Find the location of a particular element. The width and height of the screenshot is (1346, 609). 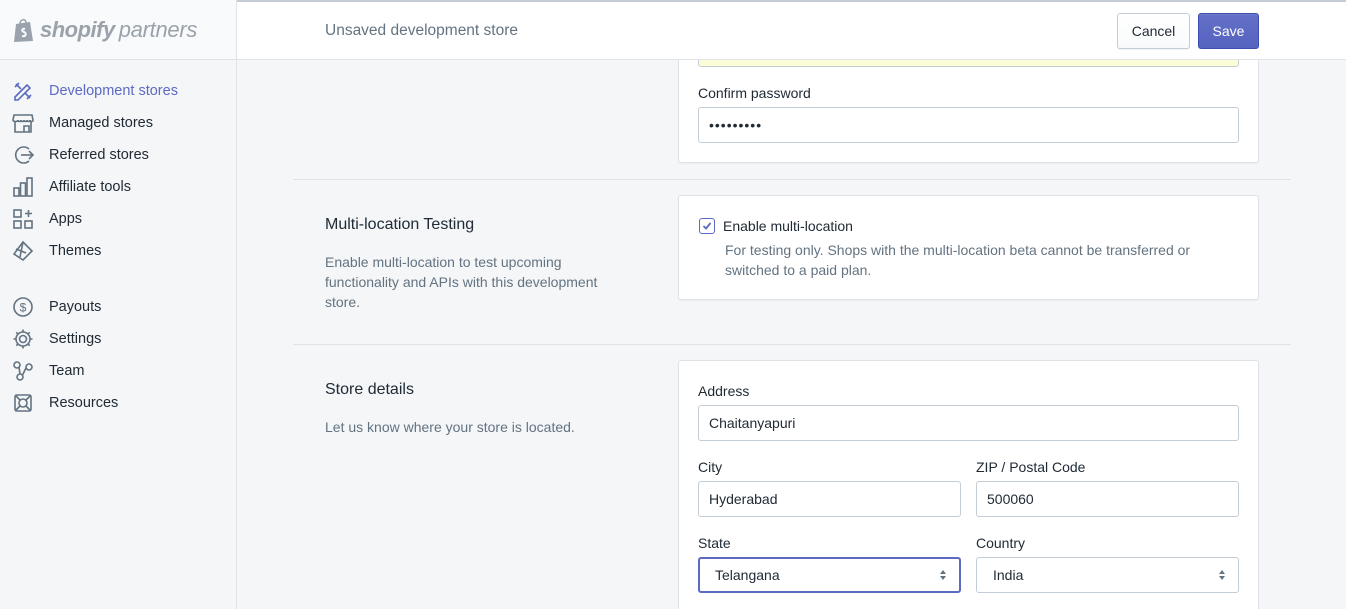

sidebar-item-label: Referred stores is located at coordinates (99, 155).